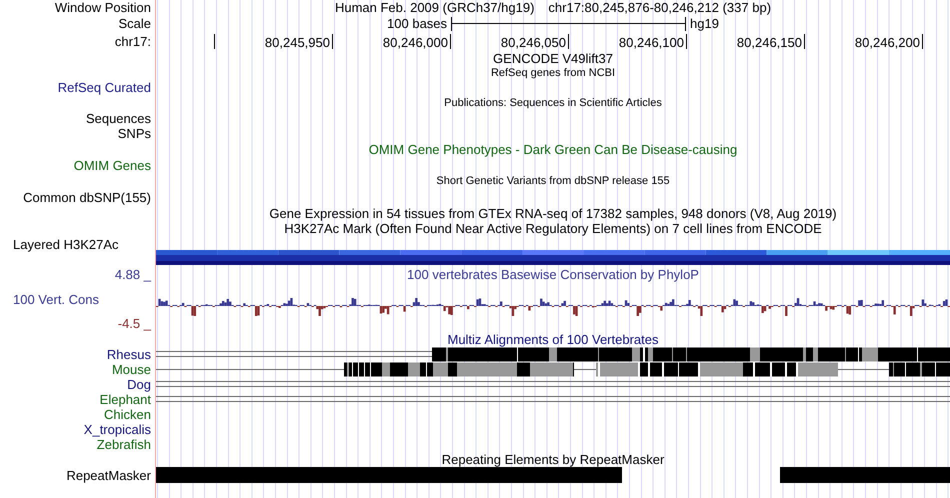 The height and width of the screenshot is (498, 950). Describe the element at coordinates (392, 41) in the screenshot. I see `ruler-tick-label: 80,246,000` at that location.